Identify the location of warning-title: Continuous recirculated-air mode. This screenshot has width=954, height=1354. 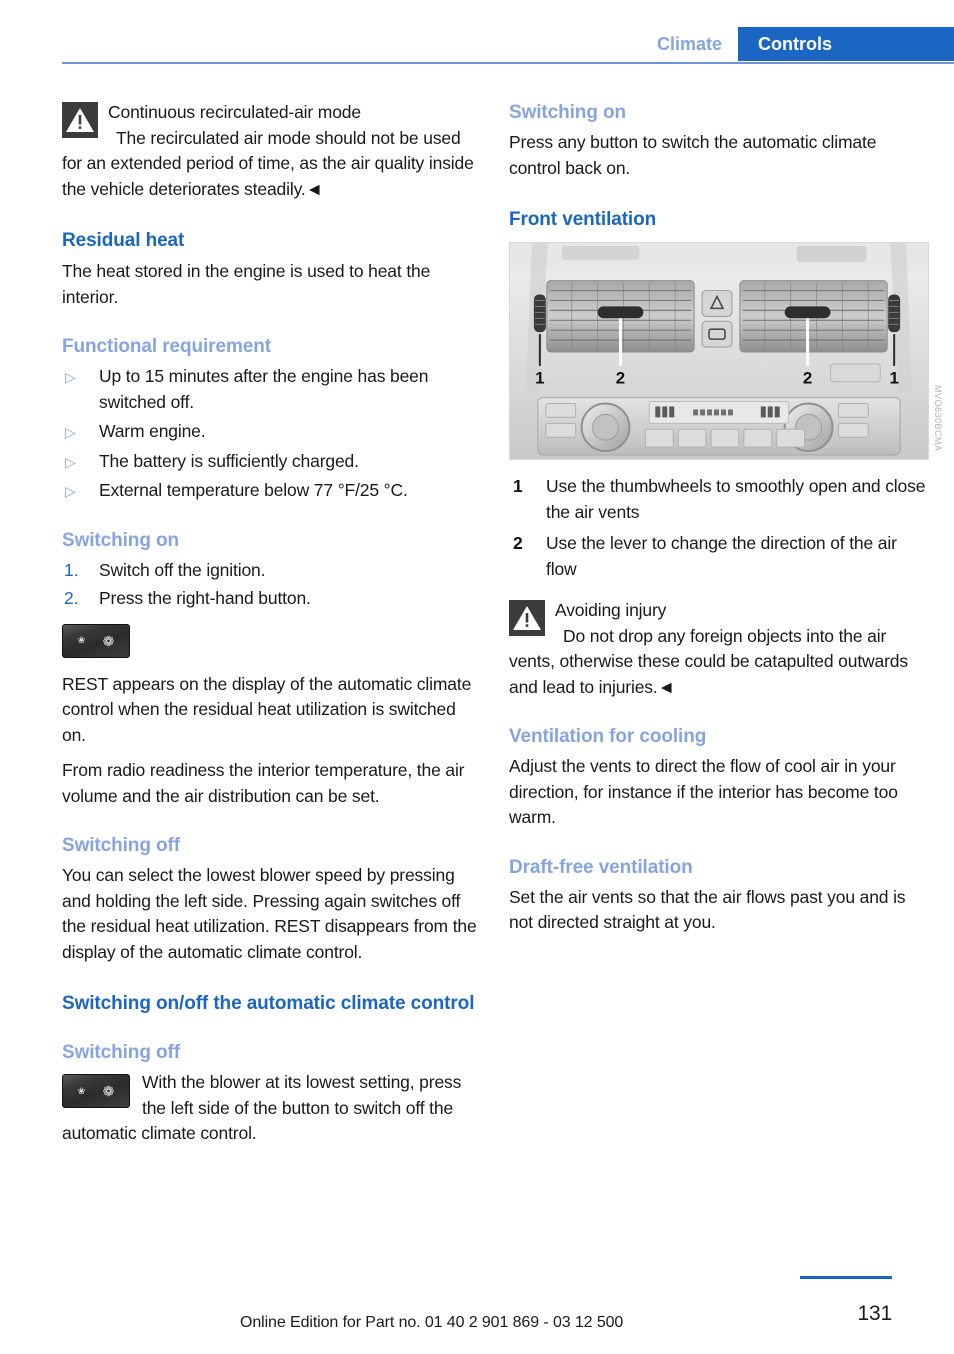
(234, 112).